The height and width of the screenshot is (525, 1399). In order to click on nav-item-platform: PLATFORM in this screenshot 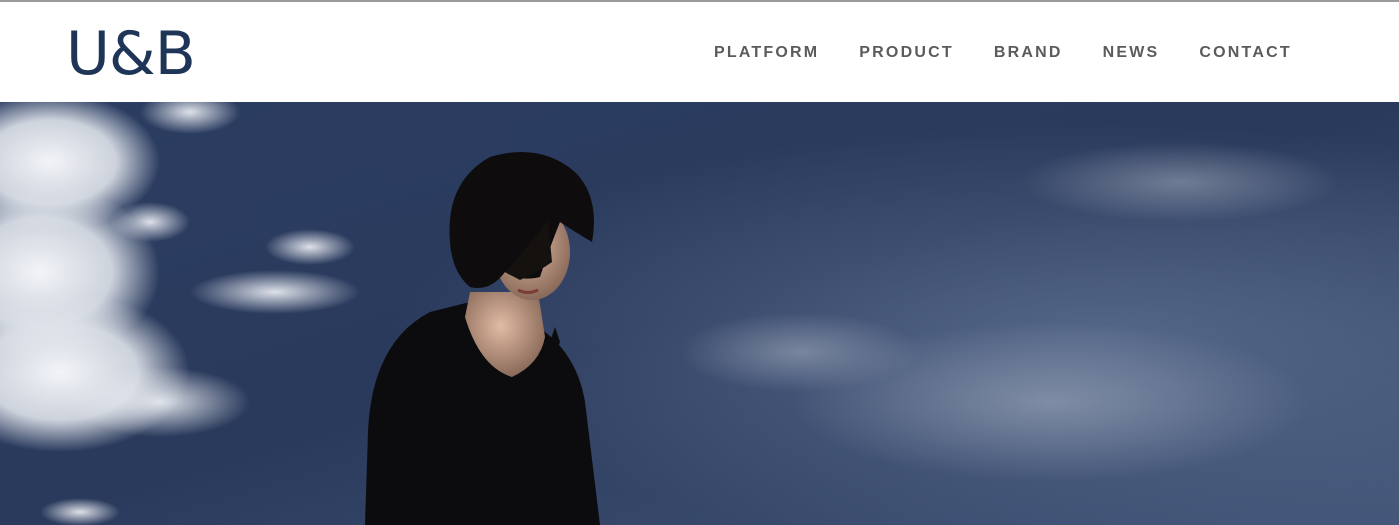, I will do `click(766, 53)`.